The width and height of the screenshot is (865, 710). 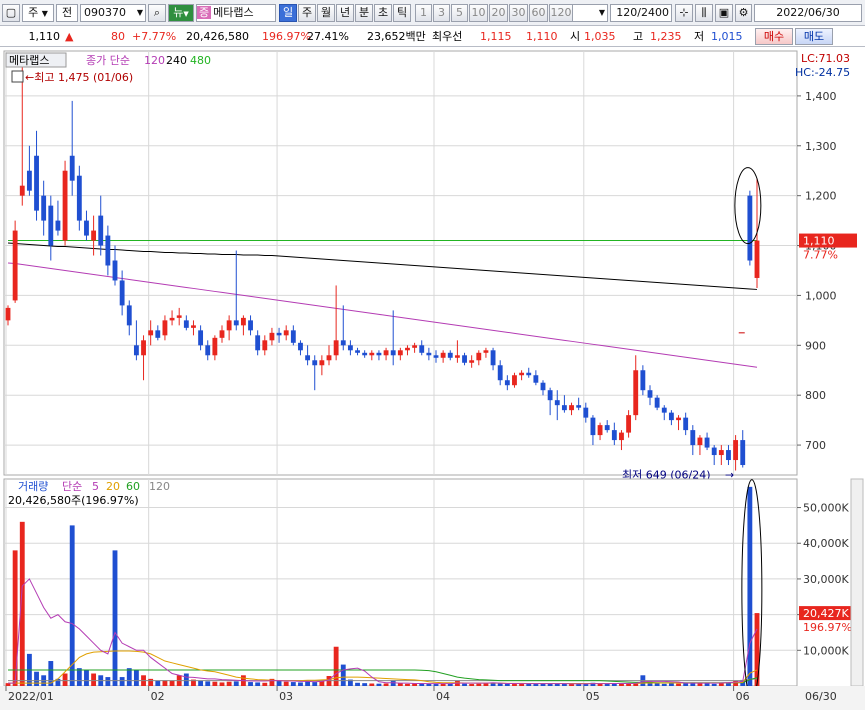 What do you see at coordinates (72, 486) in the screenshot?
I see `volume-legend-ma-label: 단순` at bounding box center [72, 486].